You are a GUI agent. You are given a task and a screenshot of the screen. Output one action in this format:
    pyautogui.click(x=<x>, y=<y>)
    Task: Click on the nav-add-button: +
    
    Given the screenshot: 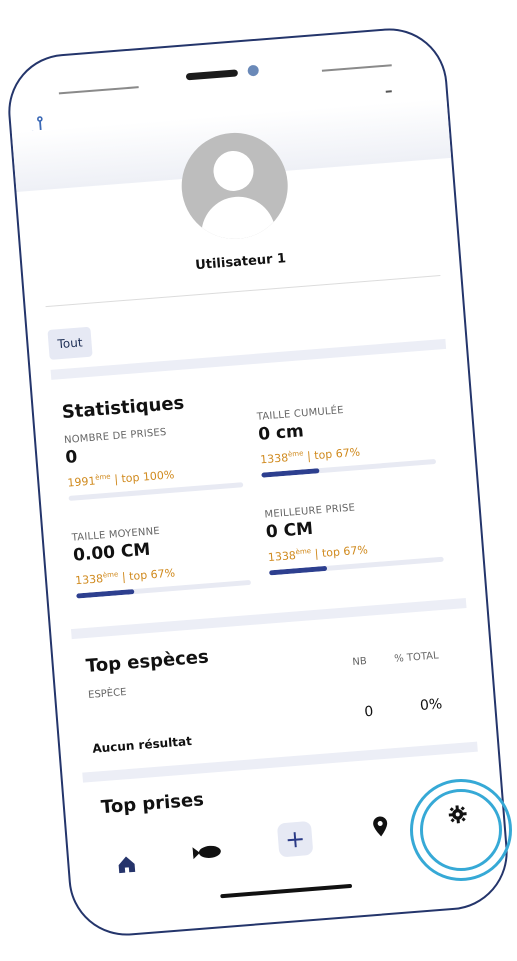 What is the action you would take?
    pyautogui.click(x=295, y=839)
    